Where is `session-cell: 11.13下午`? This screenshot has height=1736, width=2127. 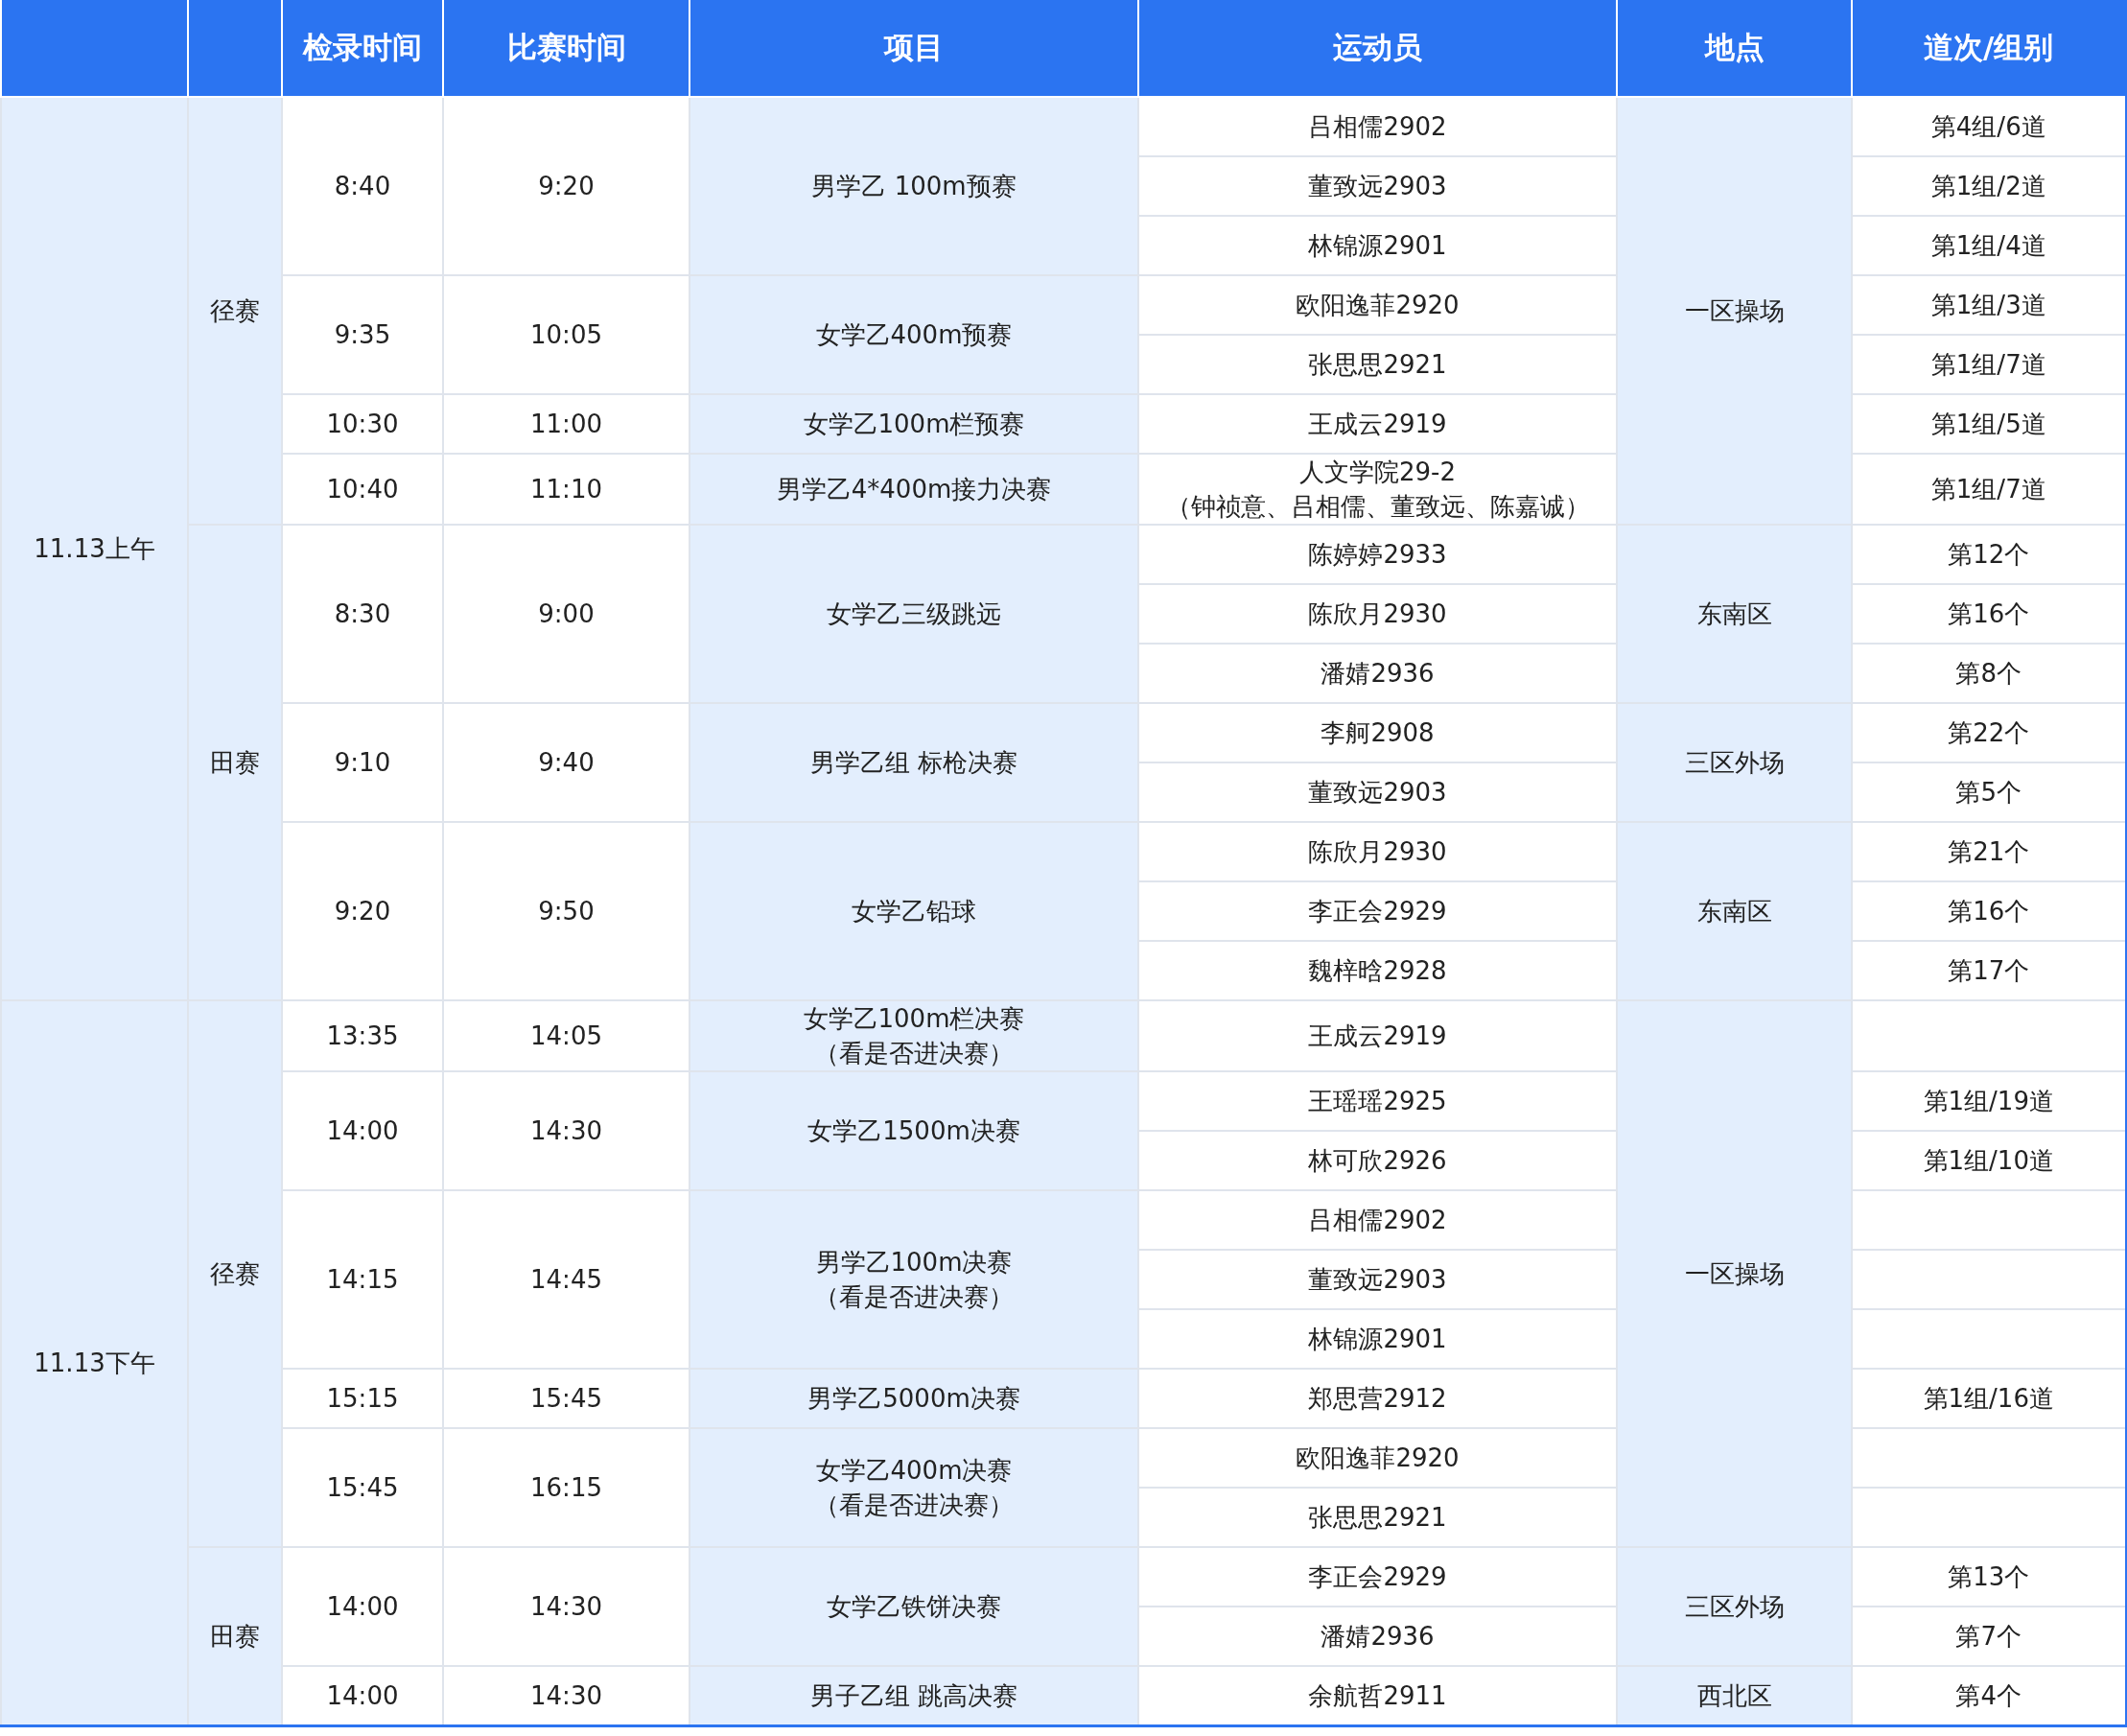
session-cell: 11.13下午 is located at coordinates (94, 1363).